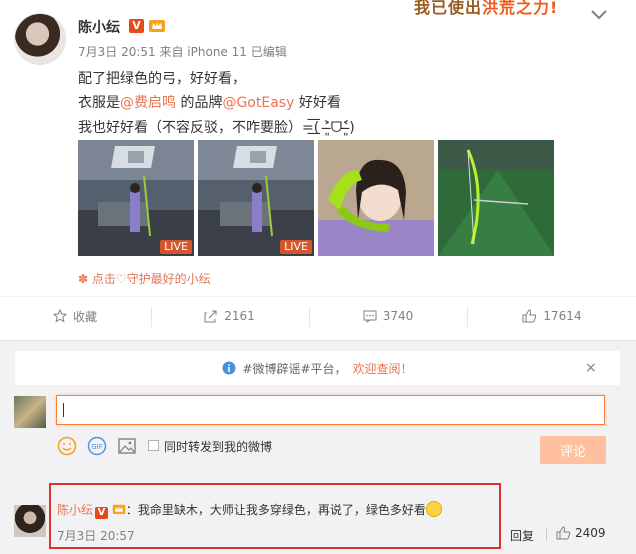 The image size is (636, 554). Describe the element at coordinates (40, 39) in the screenshot. I see `author-avatar` at that location.